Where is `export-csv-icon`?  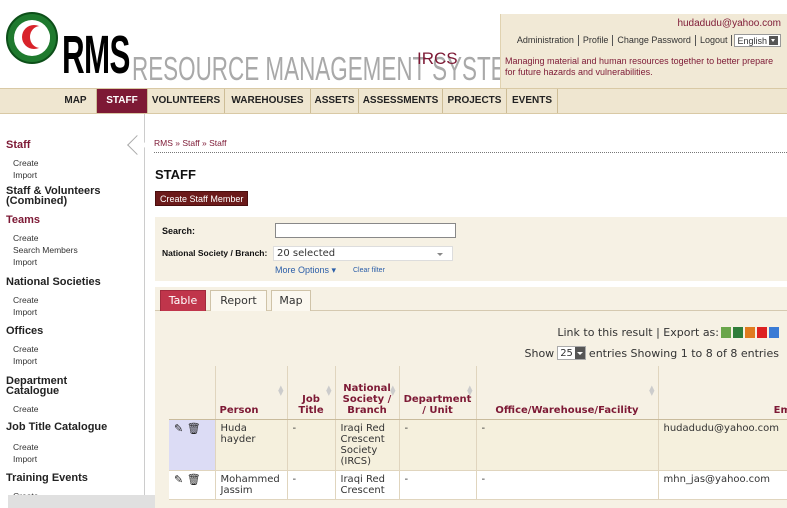
export-csv-icon is located at coordinates (726, 332).